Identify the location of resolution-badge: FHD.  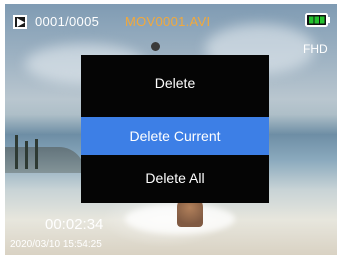
(315, 49).